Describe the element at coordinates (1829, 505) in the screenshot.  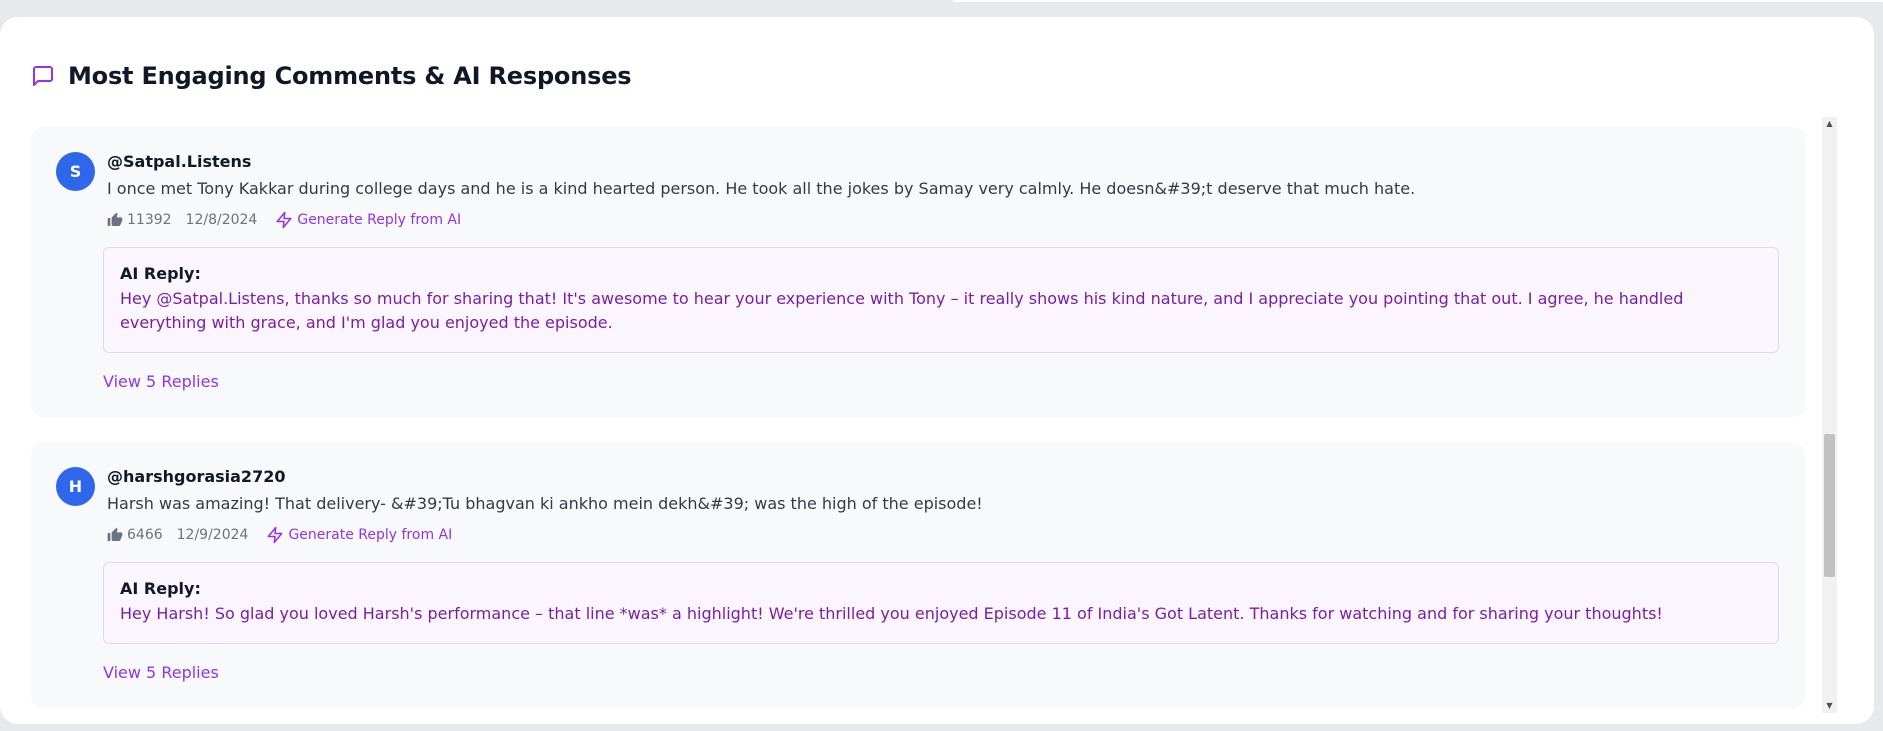
I see `scrollbar-thumb` at that location.